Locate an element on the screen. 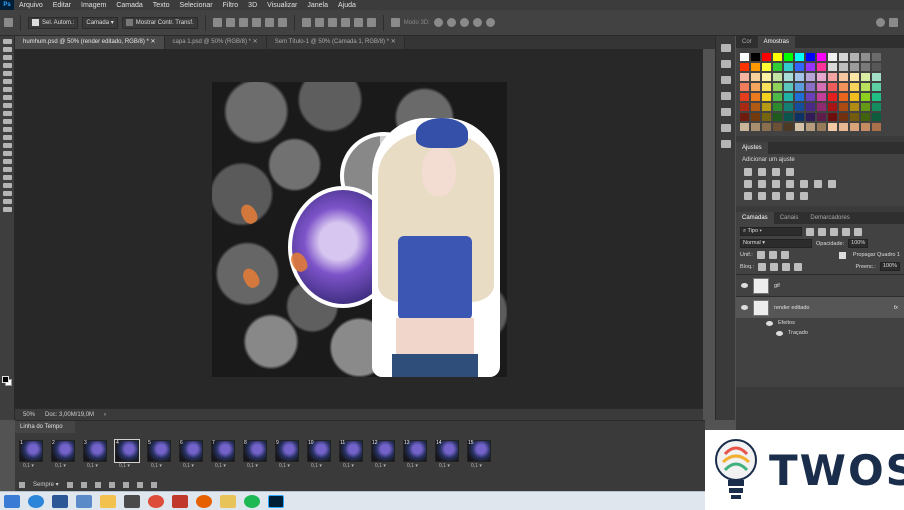 The width and height of the screenshot is (904, 510). auto-select-dropdown: Camada ▾ is located at coordinates (100, 22).